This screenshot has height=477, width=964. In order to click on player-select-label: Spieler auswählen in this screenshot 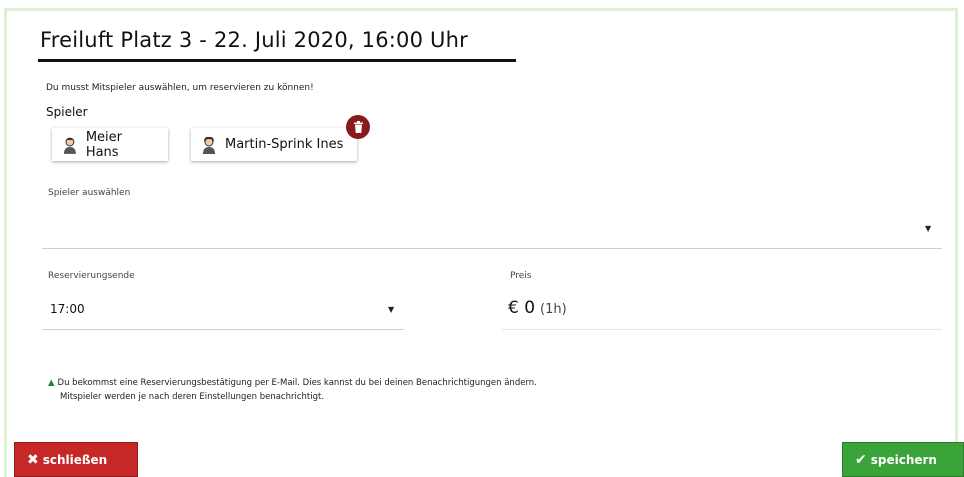, I will do `click(89, 193)`.